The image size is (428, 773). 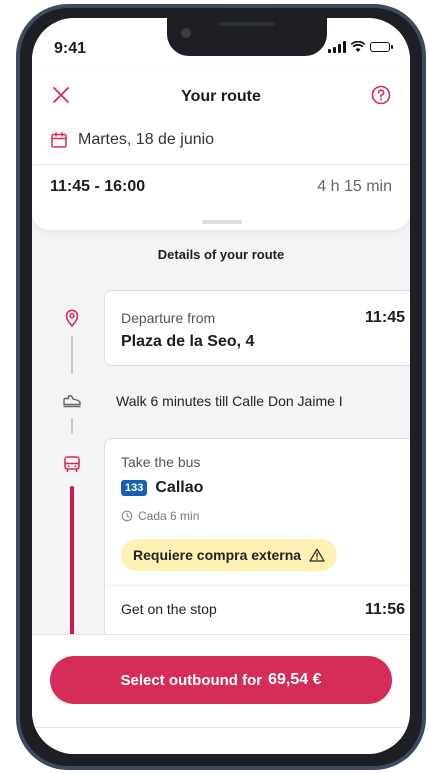 What do you see at coordinates (247, 37) in the screenshot?
I see `notch` at bounding box center [247, 37].